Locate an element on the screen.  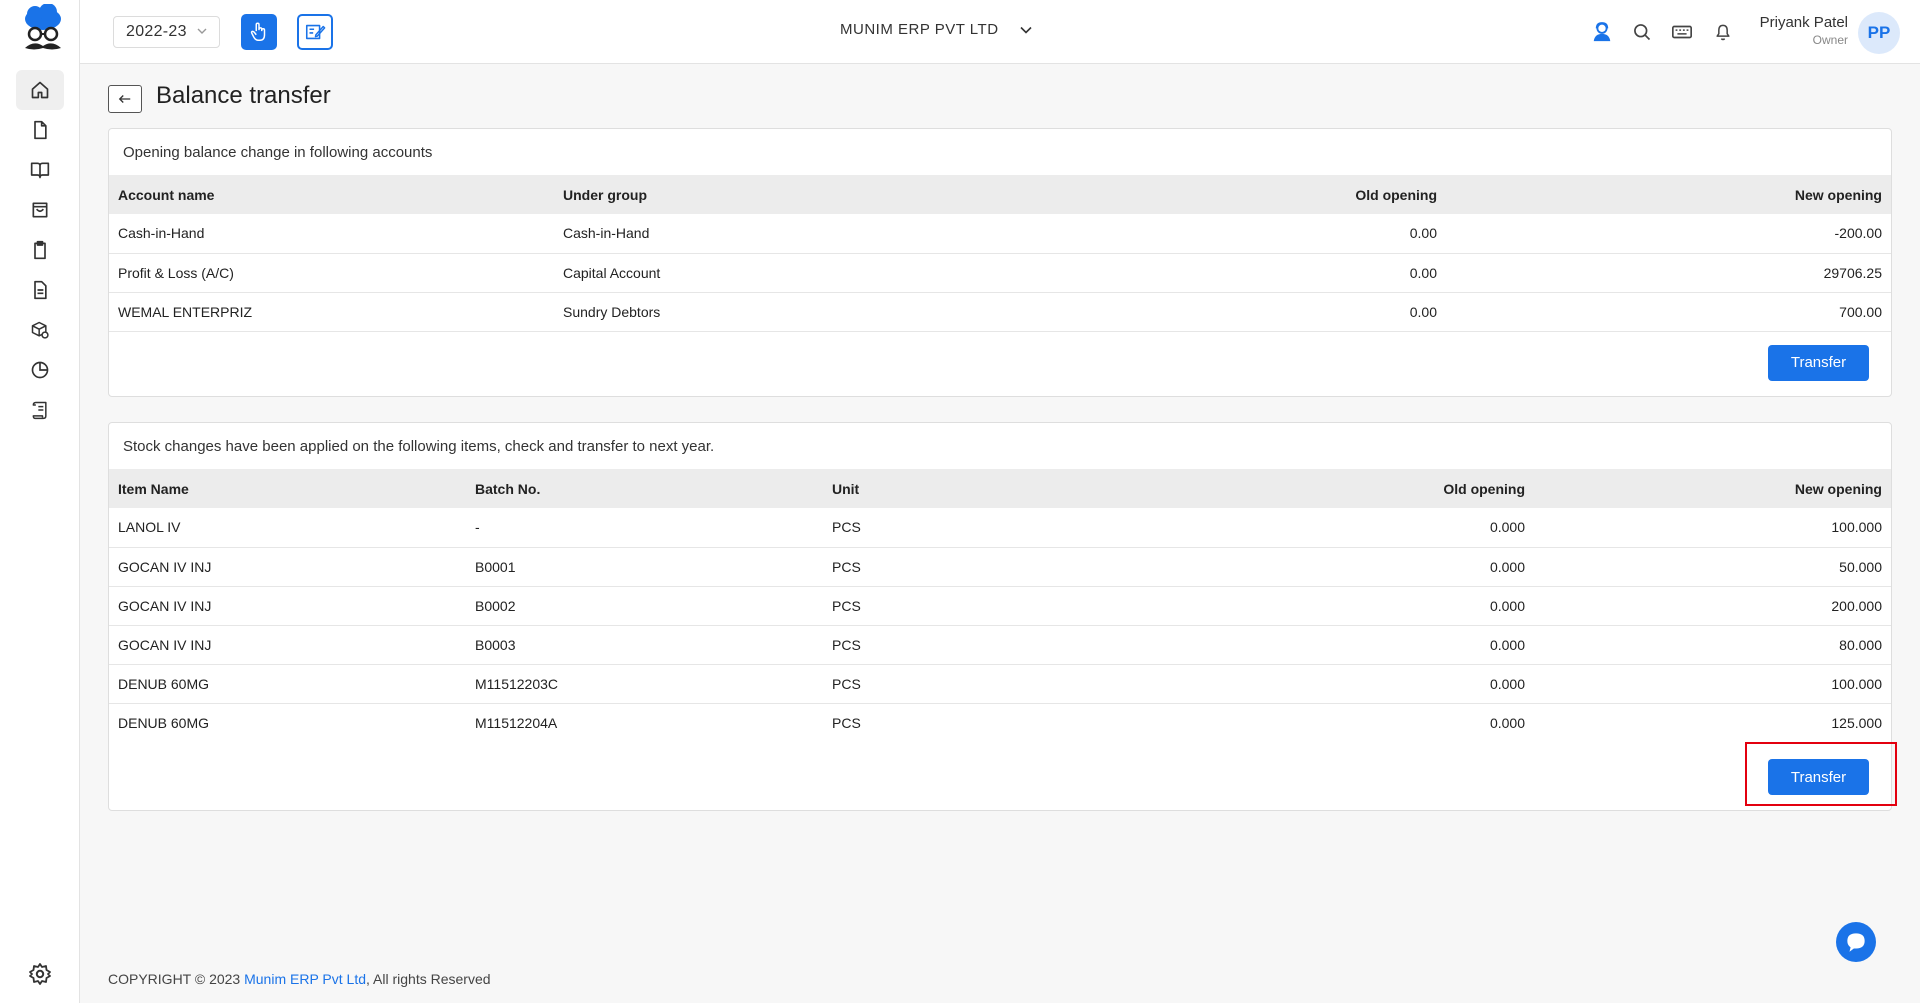
table-row: GOCAN IV INJ B0002 PCS 0.000 200.000 is located at coordinates (1000, 606).